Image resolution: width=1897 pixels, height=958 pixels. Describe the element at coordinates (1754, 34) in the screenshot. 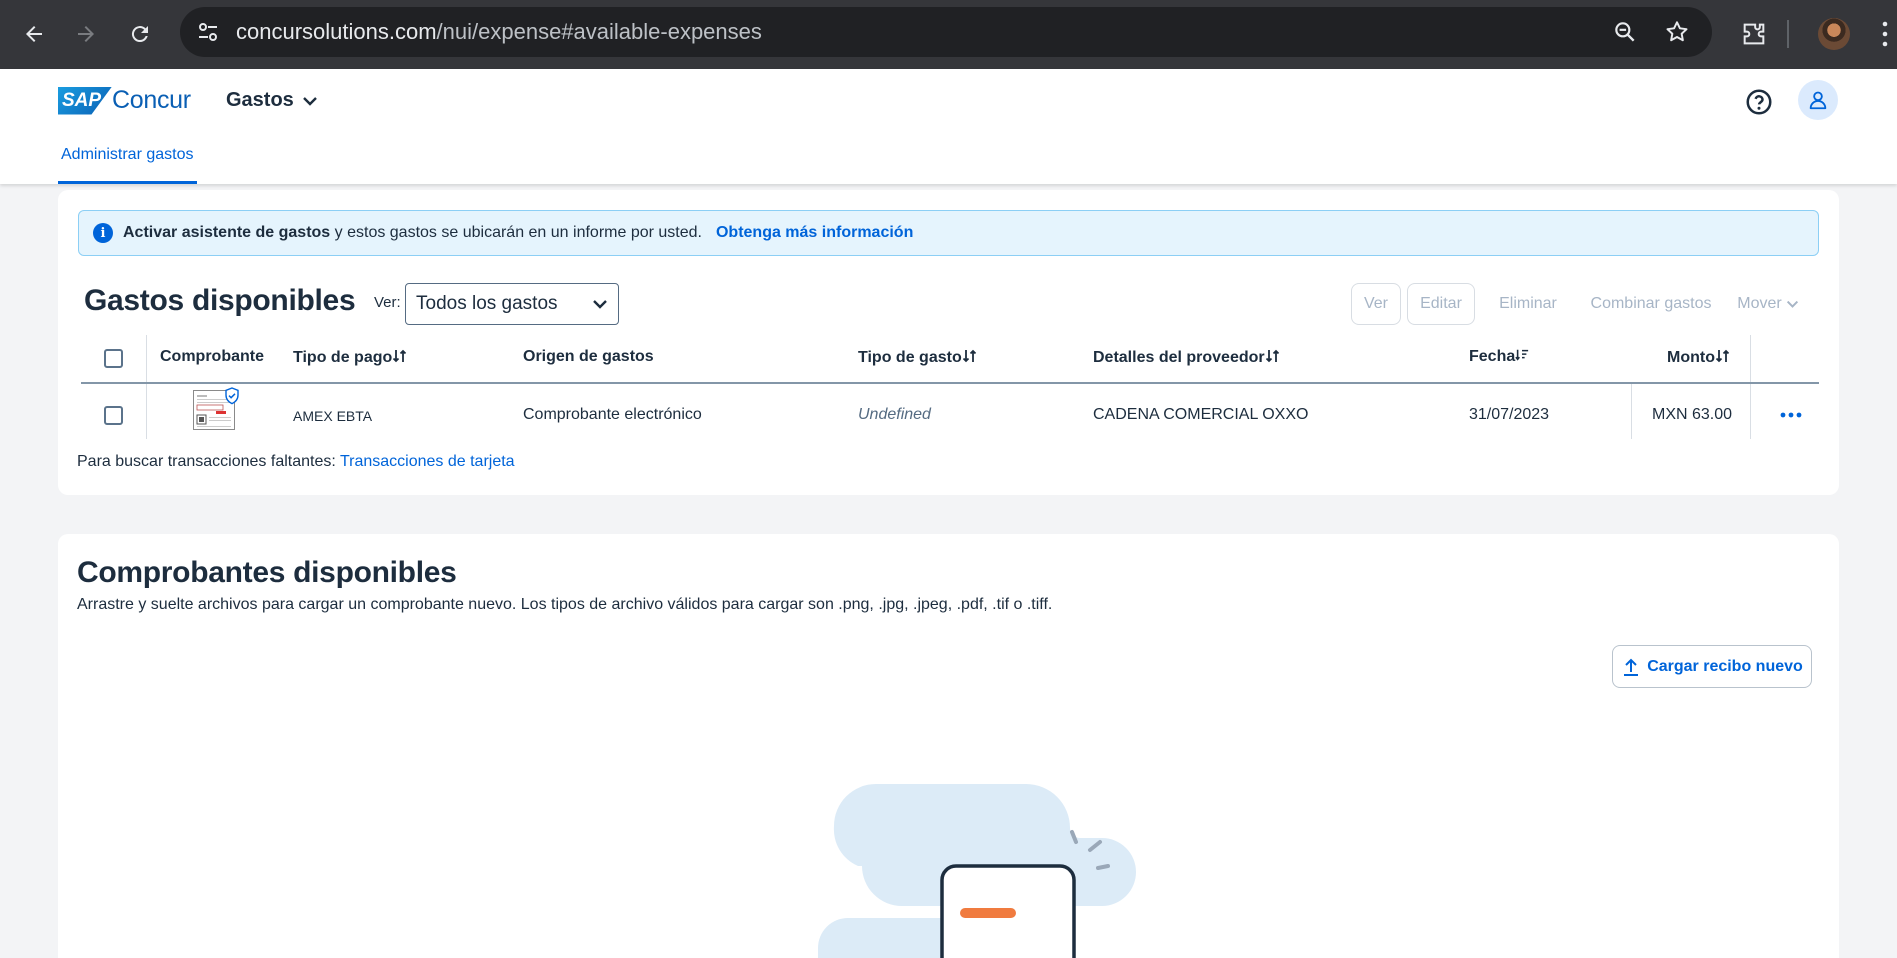

I see `extensions-icon` at that location.